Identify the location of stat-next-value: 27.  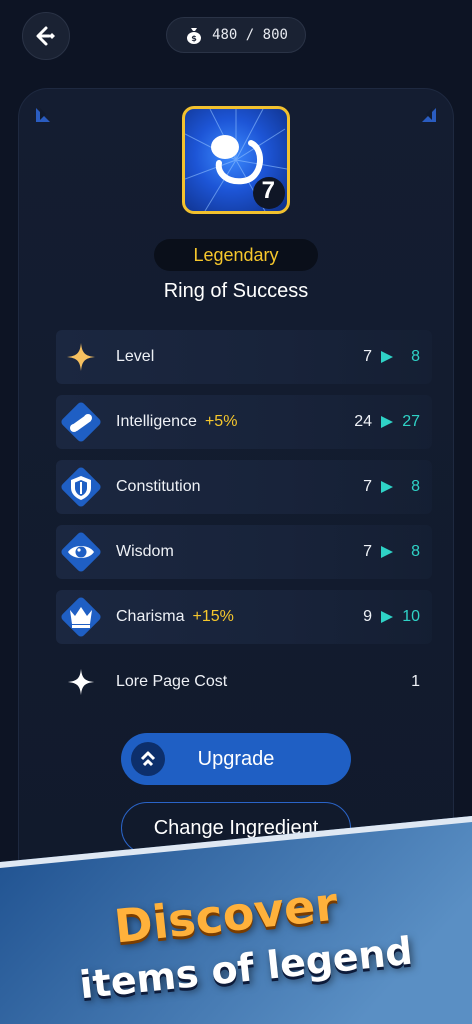
(411, 421).